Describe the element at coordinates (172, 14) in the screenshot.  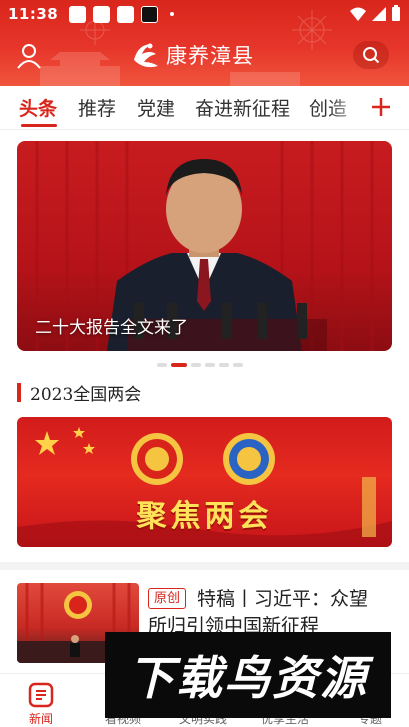
I see `more-notifications-icon` at that location.